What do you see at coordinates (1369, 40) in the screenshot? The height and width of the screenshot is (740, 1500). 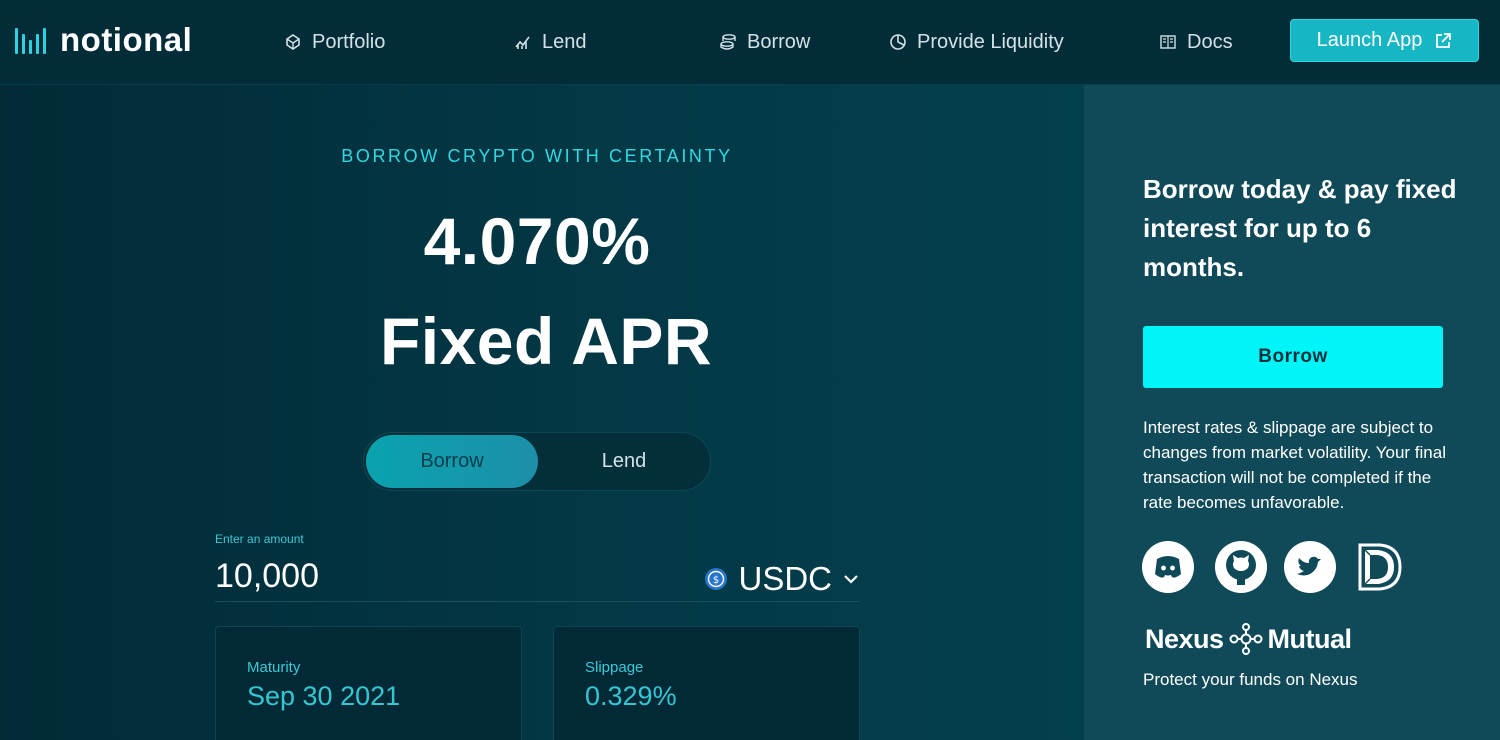 I see `launch-app-label: Launch App` at bounding box center [1369, 40].